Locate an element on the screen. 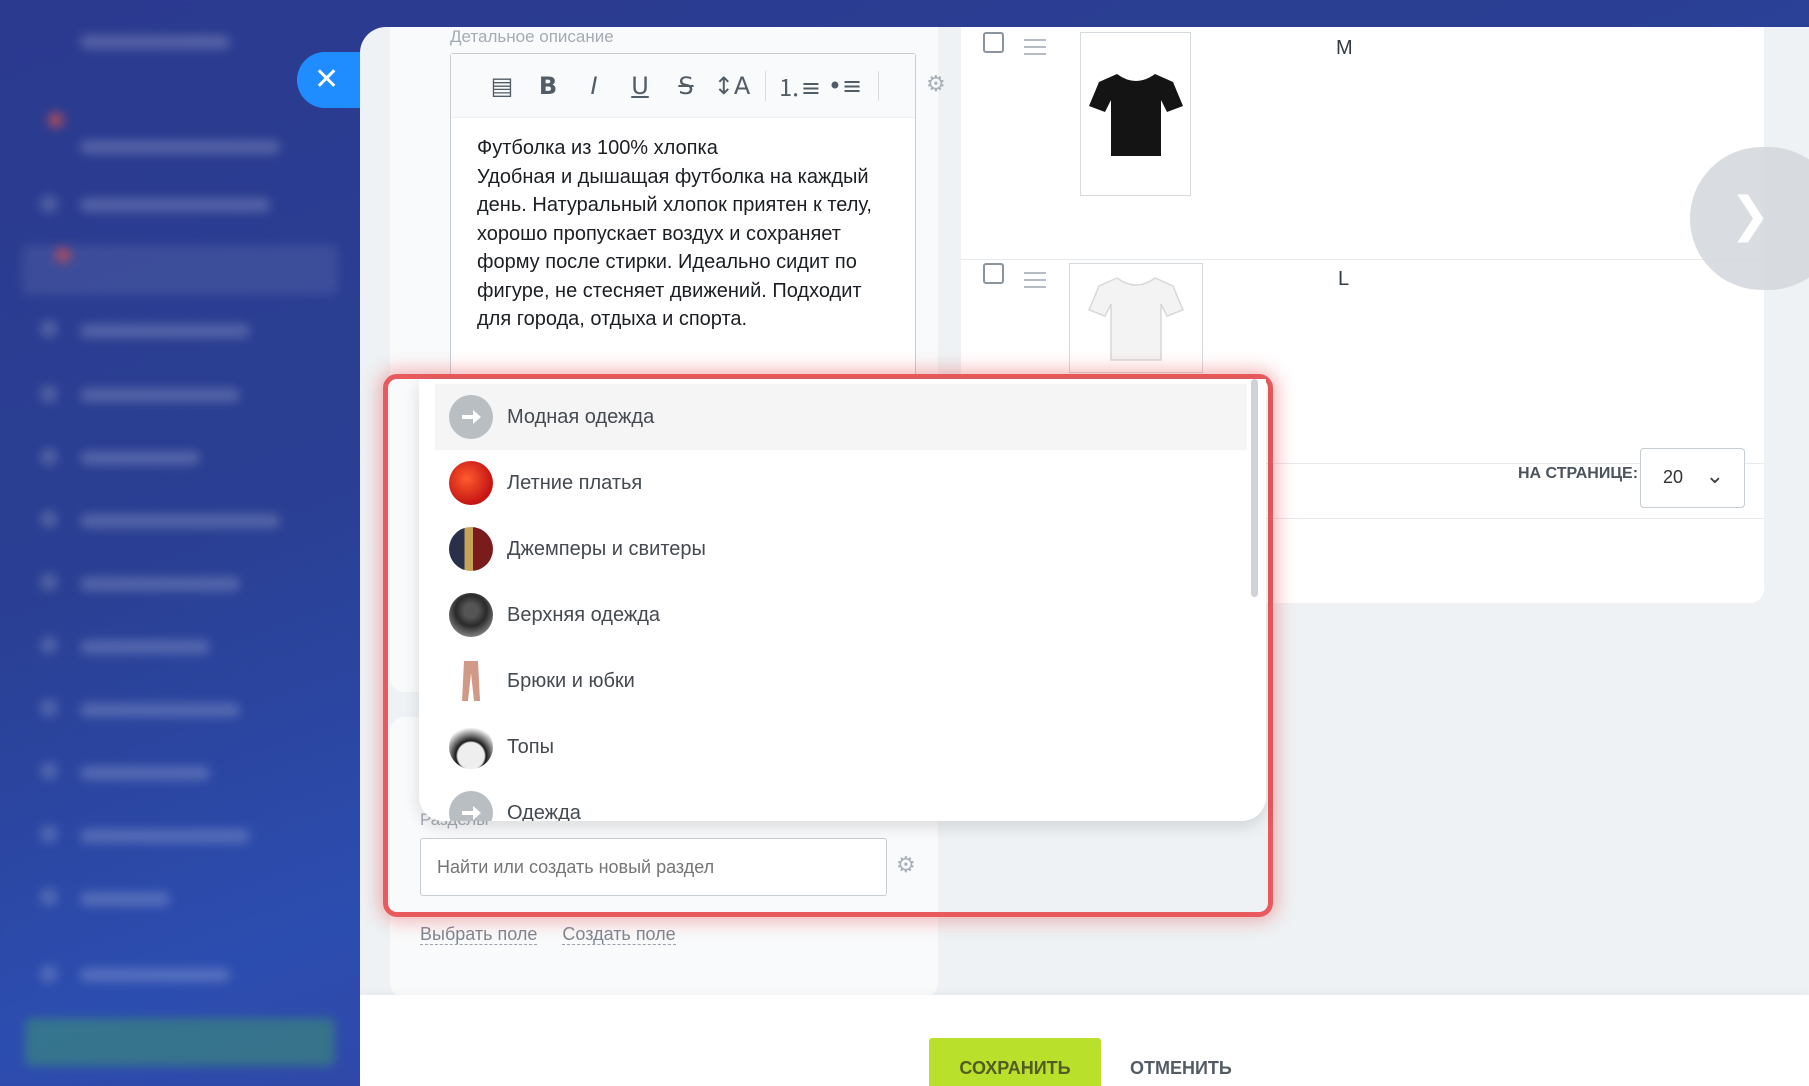 The height and width of the screenshot is (1086, 1809). per-page-select: 20 ⌄ is located at coordinates (1692, 478).